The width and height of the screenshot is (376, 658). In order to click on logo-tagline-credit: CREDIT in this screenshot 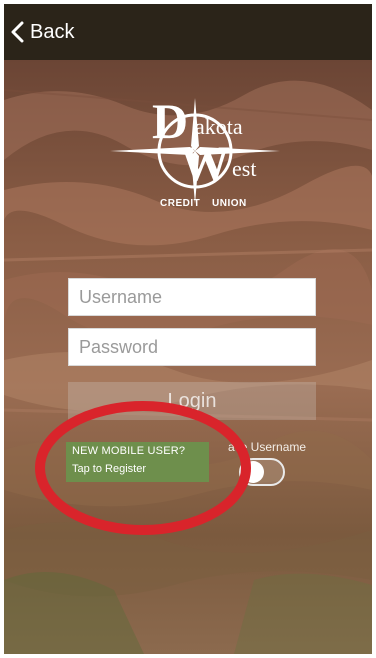, I will do `click(180, 203)`.